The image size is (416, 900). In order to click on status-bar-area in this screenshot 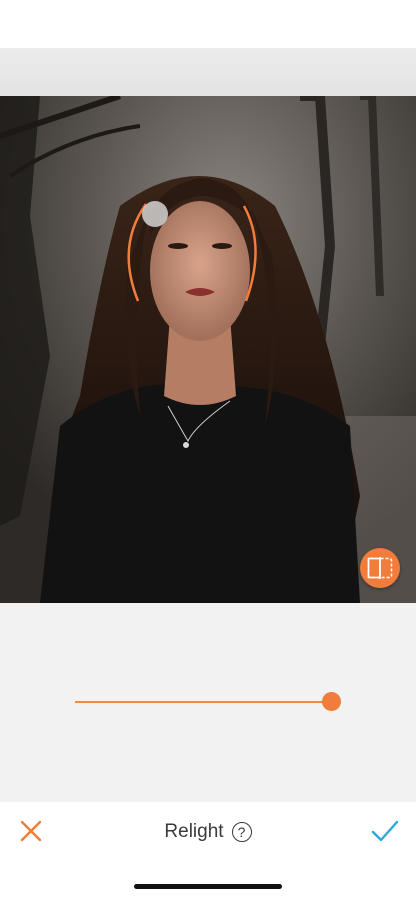, I will do `click(208, 24)`.